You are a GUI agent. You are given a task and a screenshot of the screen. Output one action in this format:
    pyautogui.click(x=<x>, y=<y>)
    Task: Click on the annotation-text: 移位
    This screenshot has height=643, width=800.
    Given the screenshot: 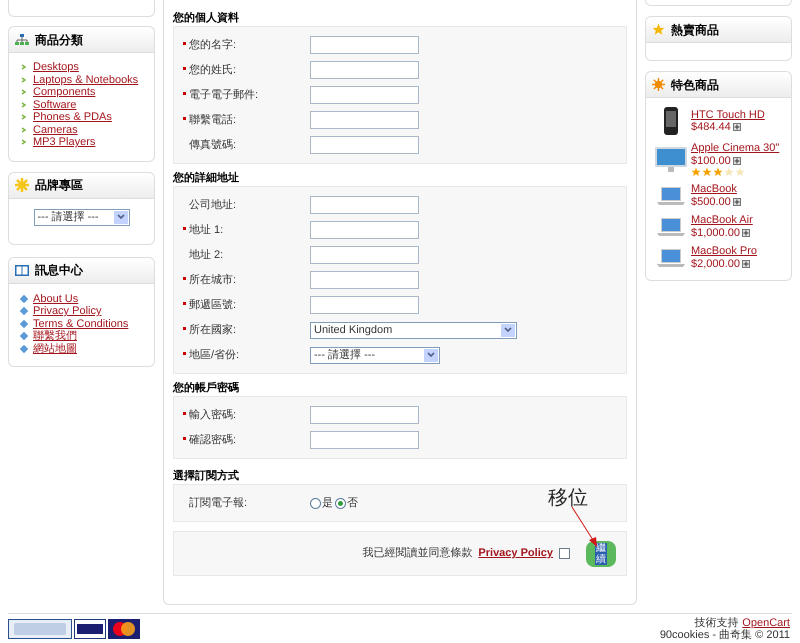 What is the action you would take?
    pyautogui.click(x=568, y=497)
    